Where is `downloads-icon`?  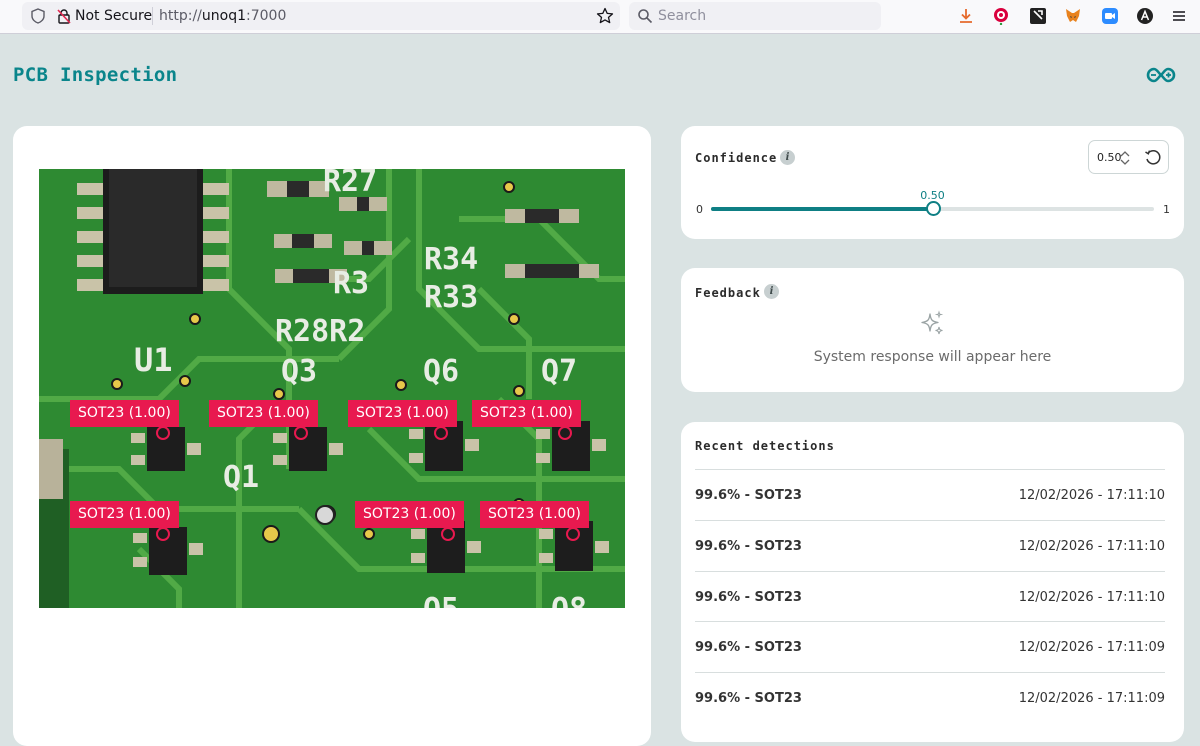
downloads-icon is located at coordinates (966, 16).